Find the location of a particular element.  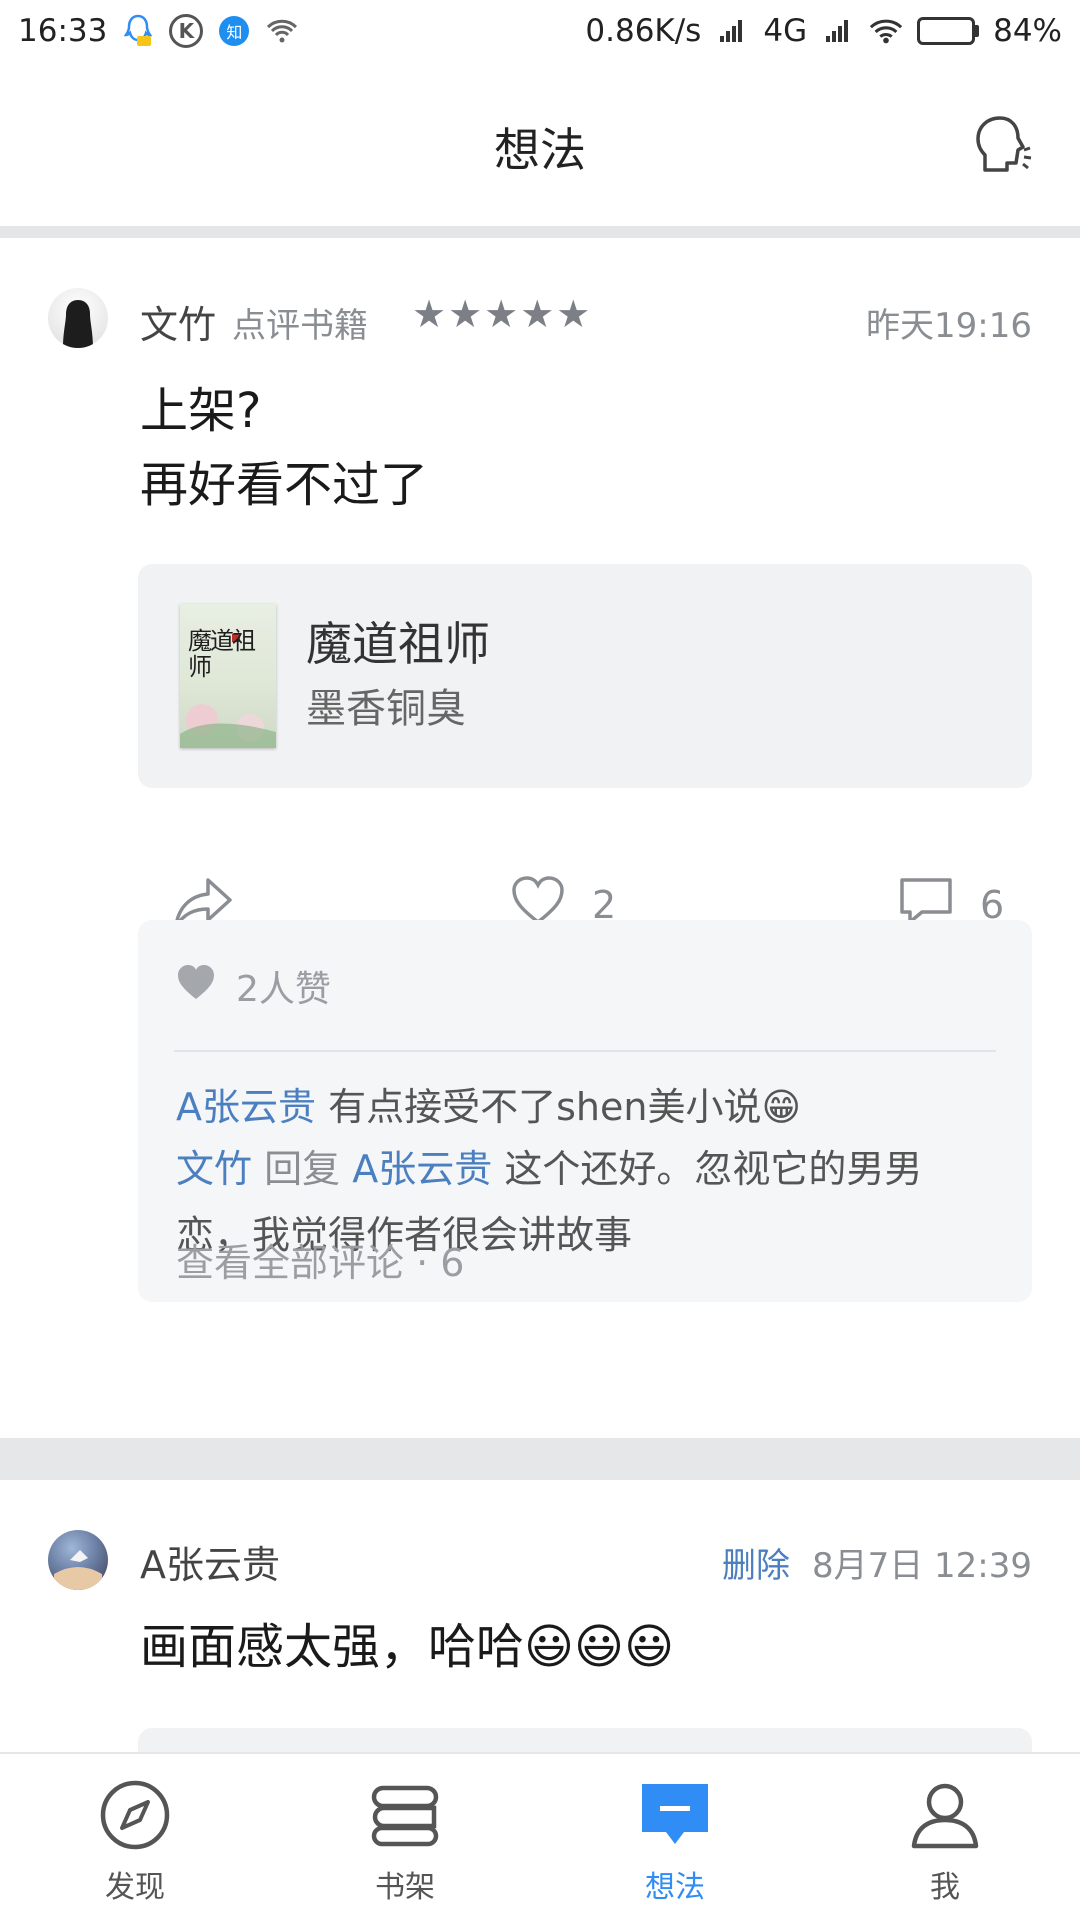

page-title: 想法 is located at coordinates (540, 150).